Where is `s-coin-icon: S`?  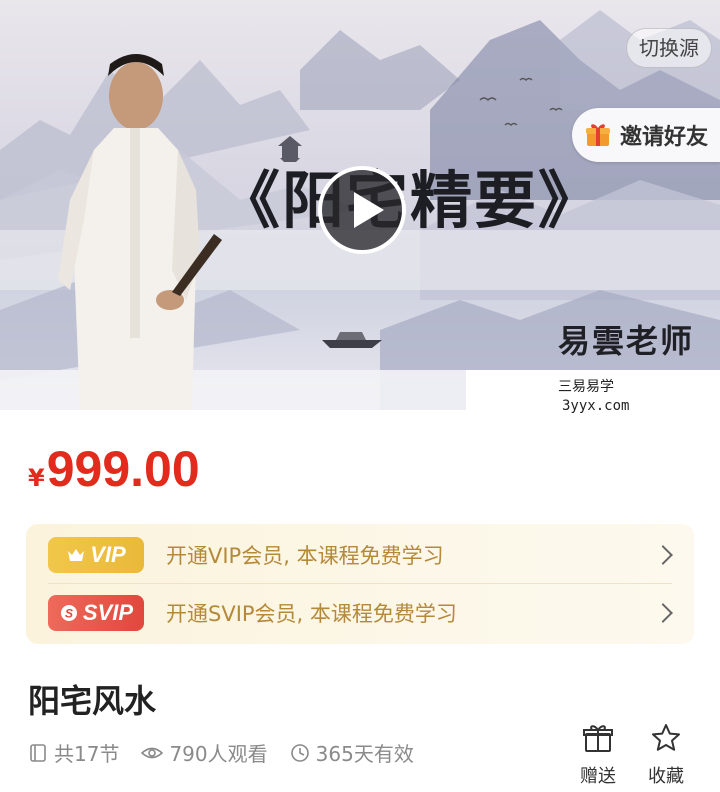 s-coin-icon: S is located at coordinates (68, 613).